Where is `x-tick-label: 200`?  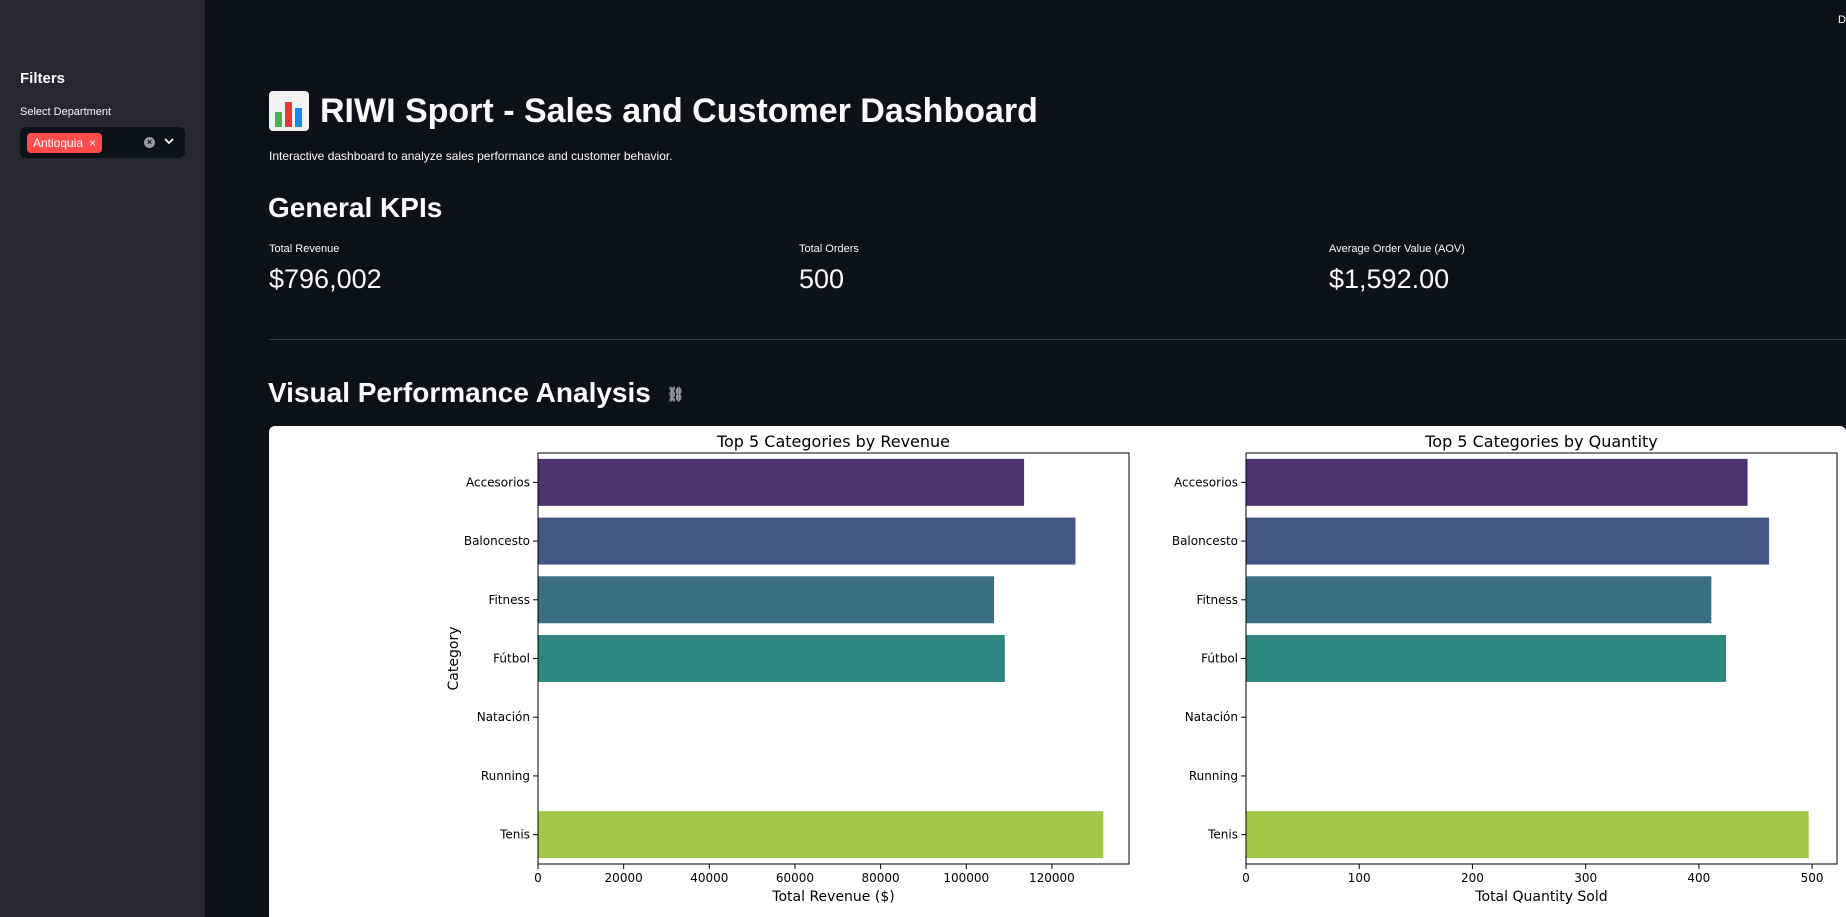 x-tick-label: 200 is located at coordinates (1472, 878).